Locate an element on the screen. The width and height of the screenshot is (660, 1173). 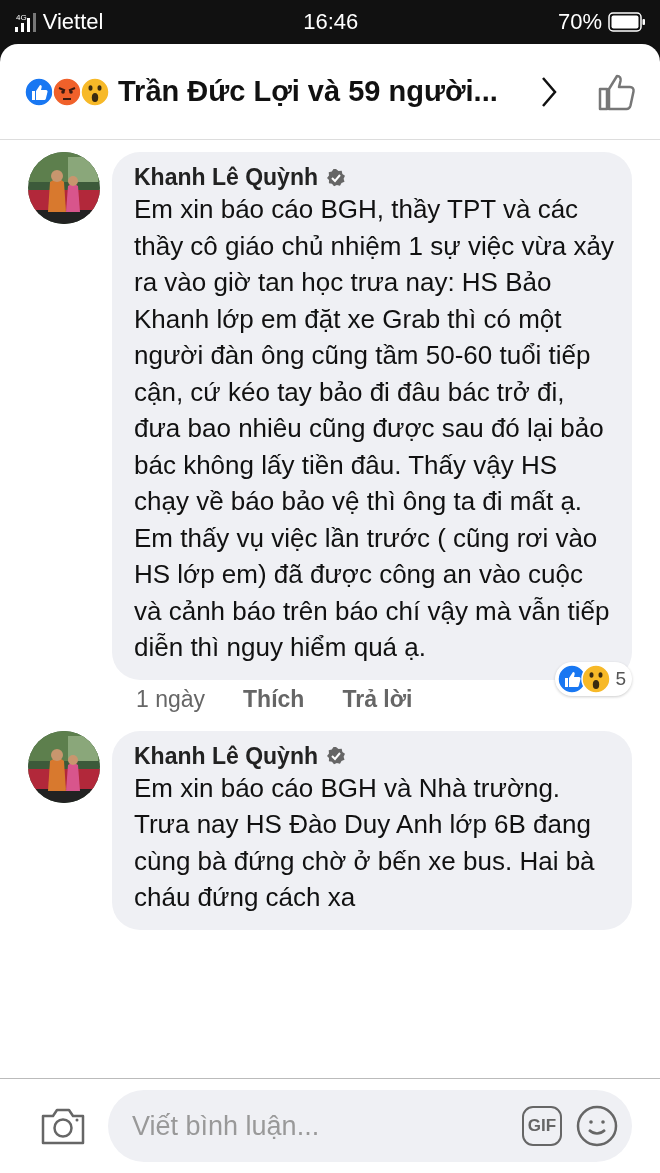
reaction-badge: 5 is located at coordinates (593, 678).